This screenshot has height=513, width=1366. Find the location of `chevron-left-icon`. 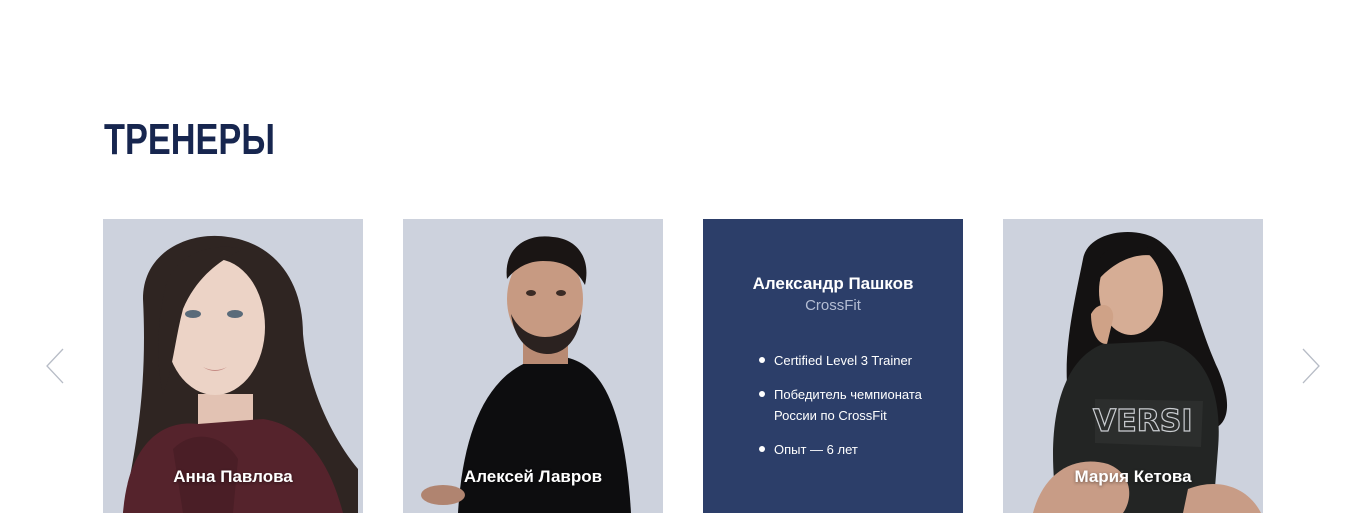

chevron-left-icon is located at coordinates (55, 366).